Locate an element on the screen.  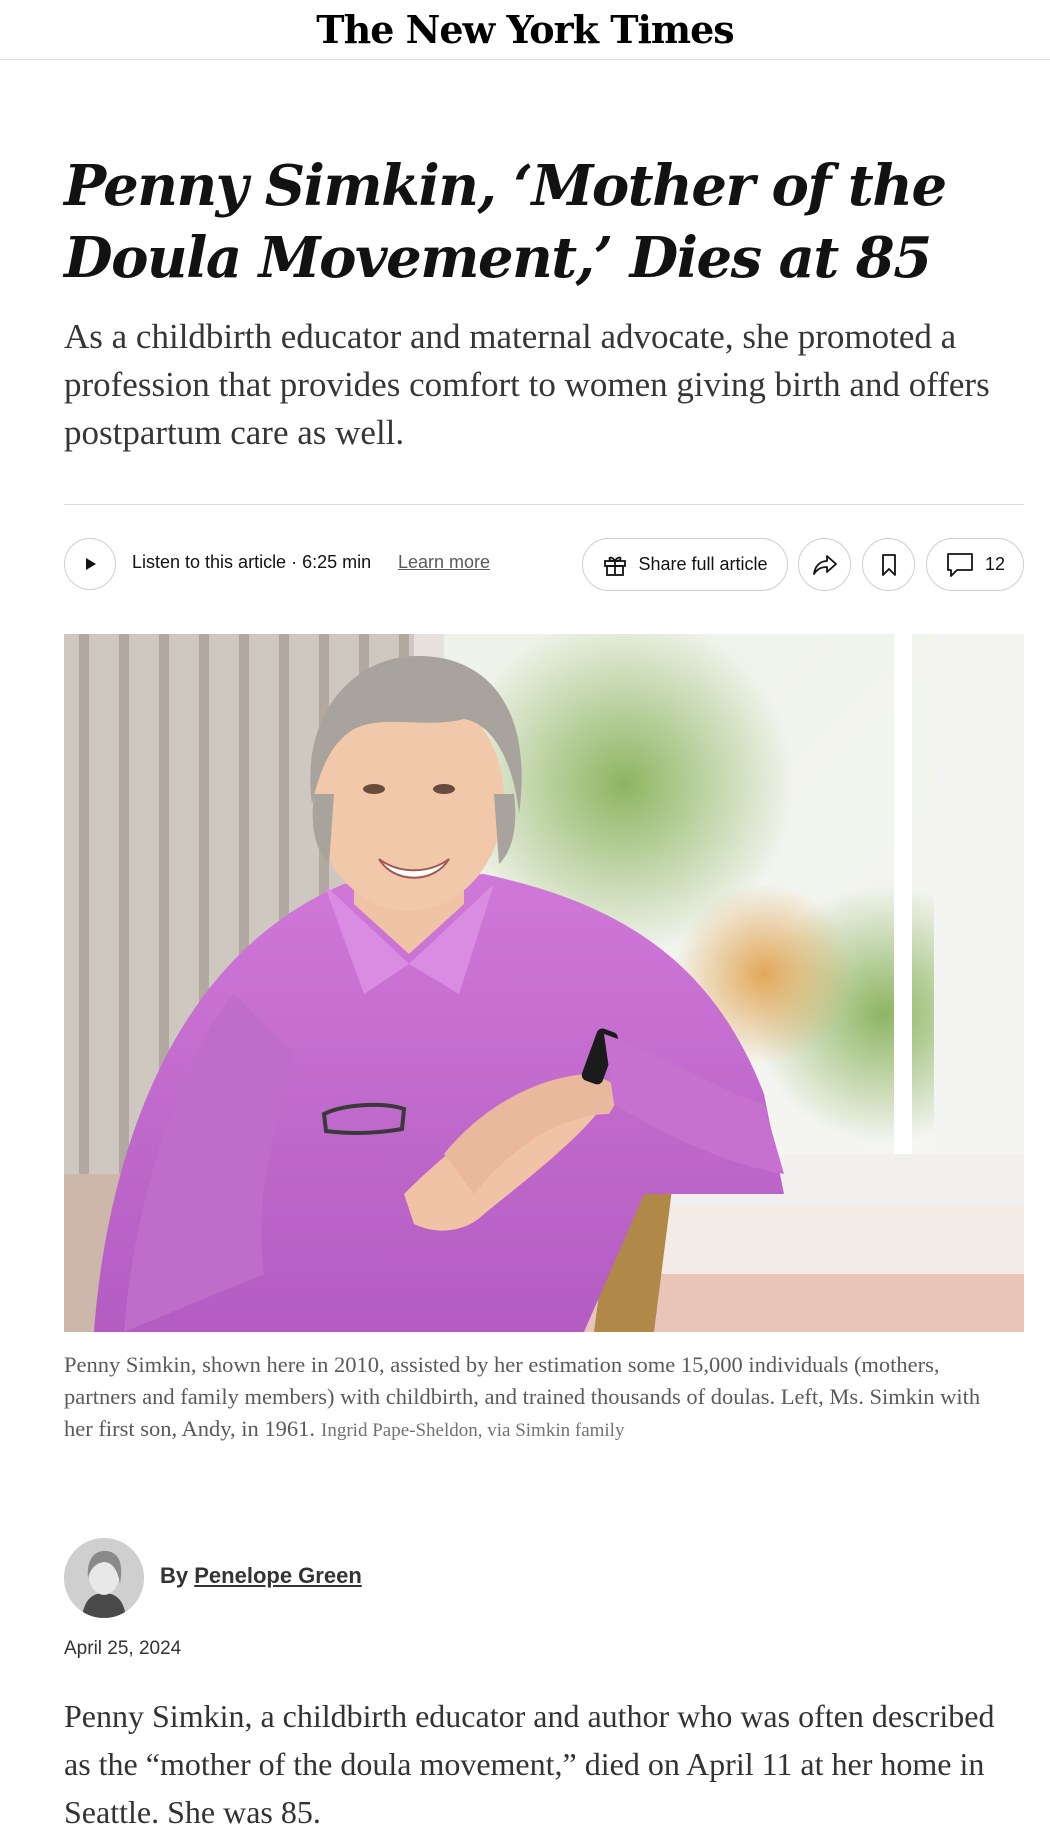
play-icon is located at coordinates (91, 564).